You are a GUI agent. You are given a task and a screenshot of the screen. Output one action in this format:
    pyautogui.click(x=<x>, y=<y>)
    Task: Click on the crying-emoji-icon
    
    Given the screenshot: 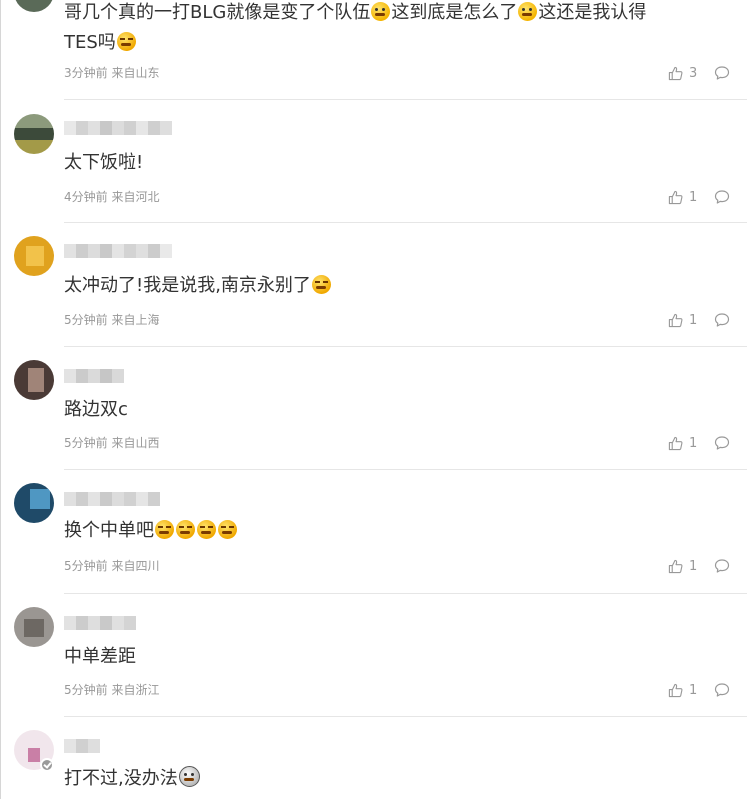 What is the action you would take?
    pyautogui.click(x=126, y=41)
    